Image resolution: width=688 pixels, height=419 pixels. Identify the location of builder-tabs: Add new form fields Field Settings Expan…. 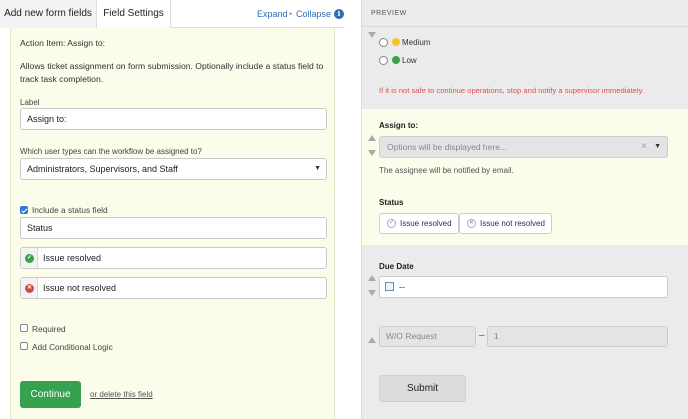
(172, 14).